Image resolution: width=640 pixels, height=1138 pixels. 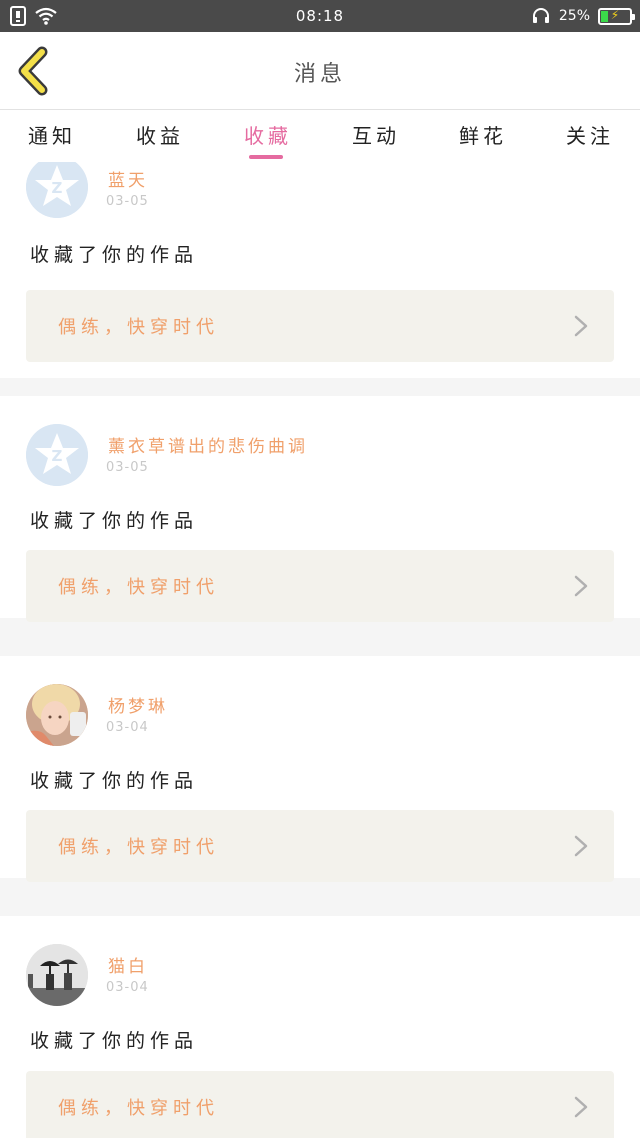 I want to click on tab-following: 关注, so click(x=590, y=134).